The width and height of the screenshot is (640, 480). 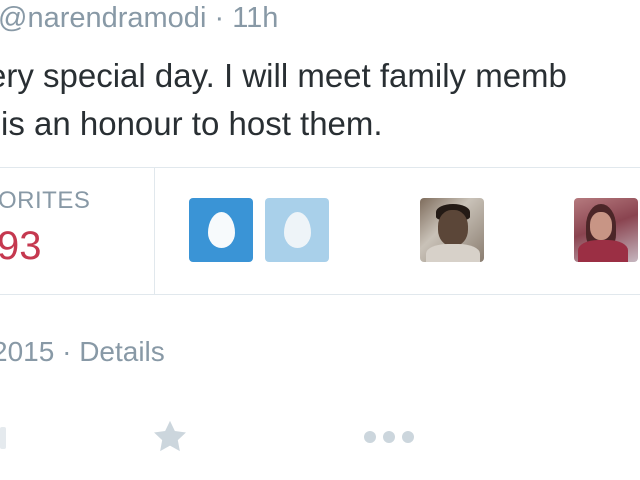 What do you see at coordinates (255, 18) in the screenshot?
I see `tweet-timestamp: 11h` at bounding box center [255, 18].